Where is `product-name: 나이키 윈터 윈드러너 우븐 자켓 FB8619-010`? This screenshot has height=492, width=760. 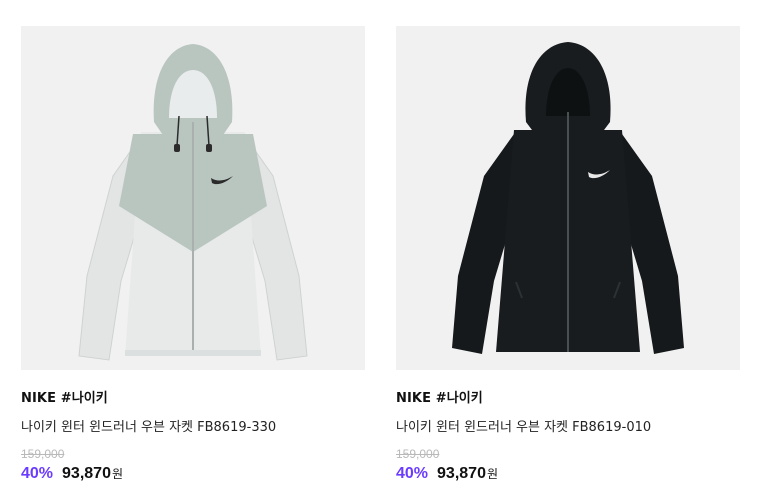
product-name: 나이키 윈터 윈드러너 우븐 자켓 FB8619-010 is located at coordinates (568, 425).